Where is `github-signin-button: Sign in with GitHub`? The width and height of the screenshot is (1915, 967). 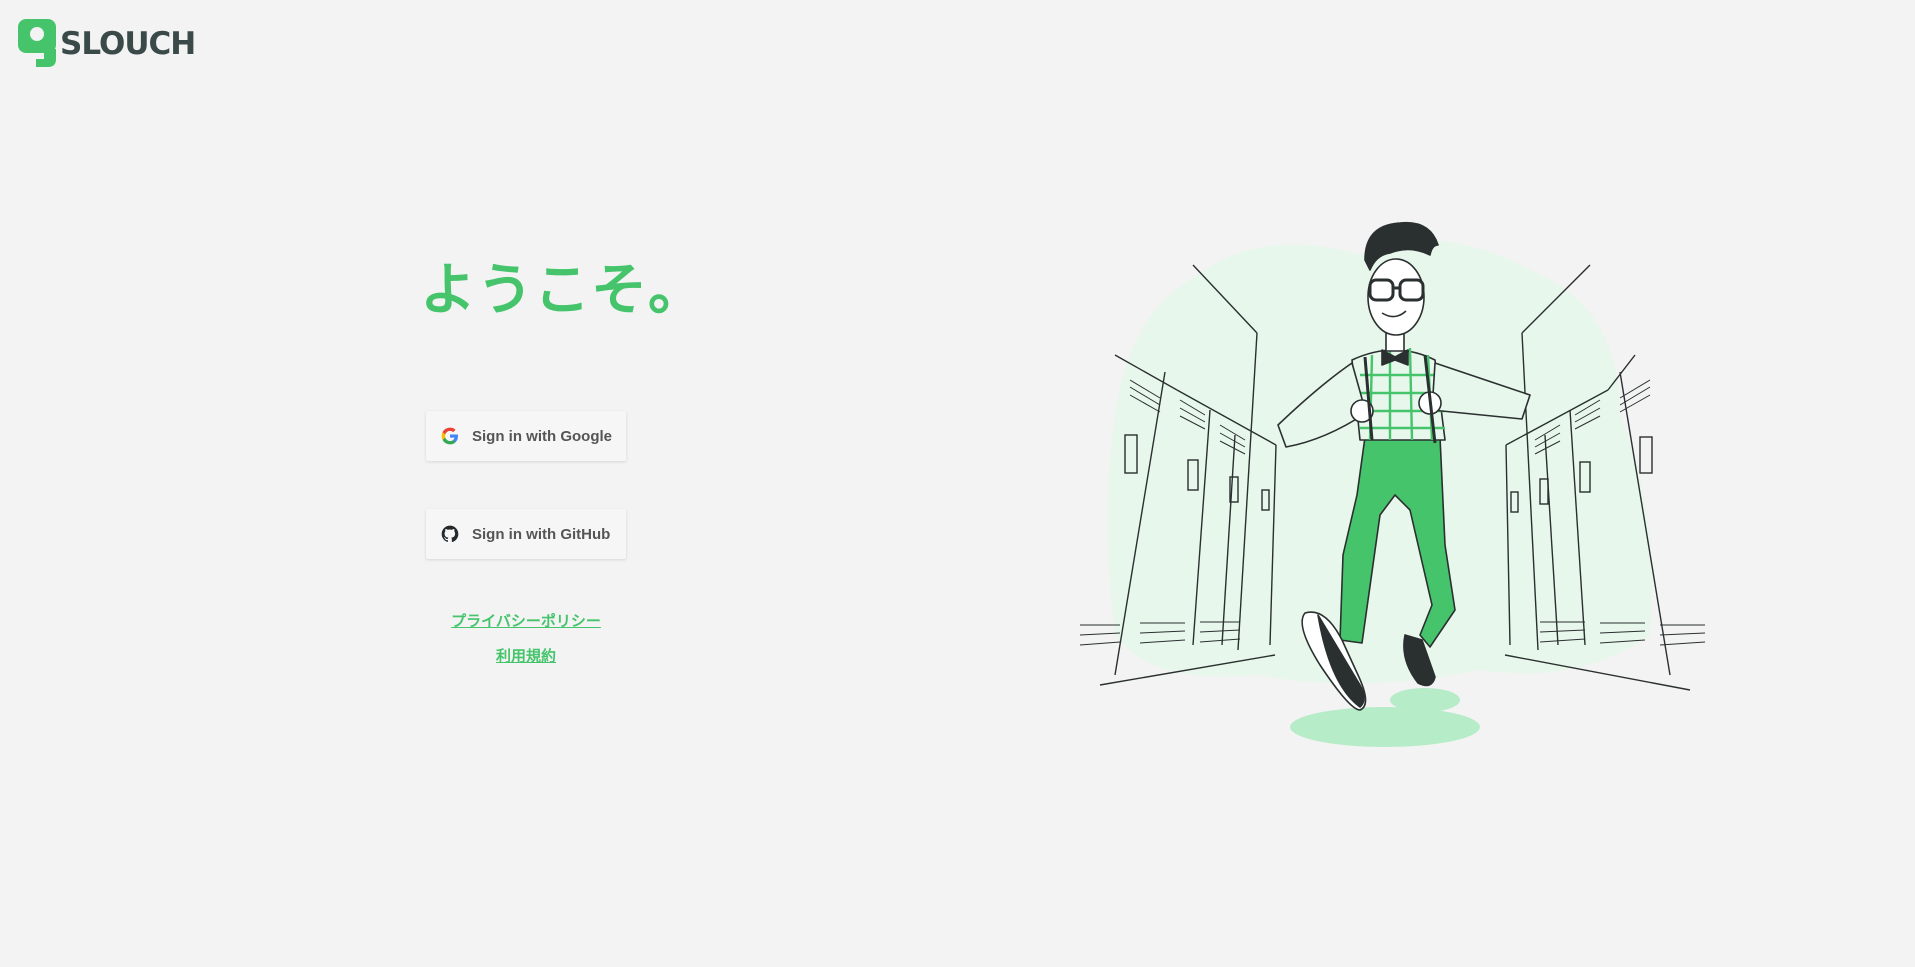 github-signin-button: Sign in with GitHub is located at coordinates (526, 534).